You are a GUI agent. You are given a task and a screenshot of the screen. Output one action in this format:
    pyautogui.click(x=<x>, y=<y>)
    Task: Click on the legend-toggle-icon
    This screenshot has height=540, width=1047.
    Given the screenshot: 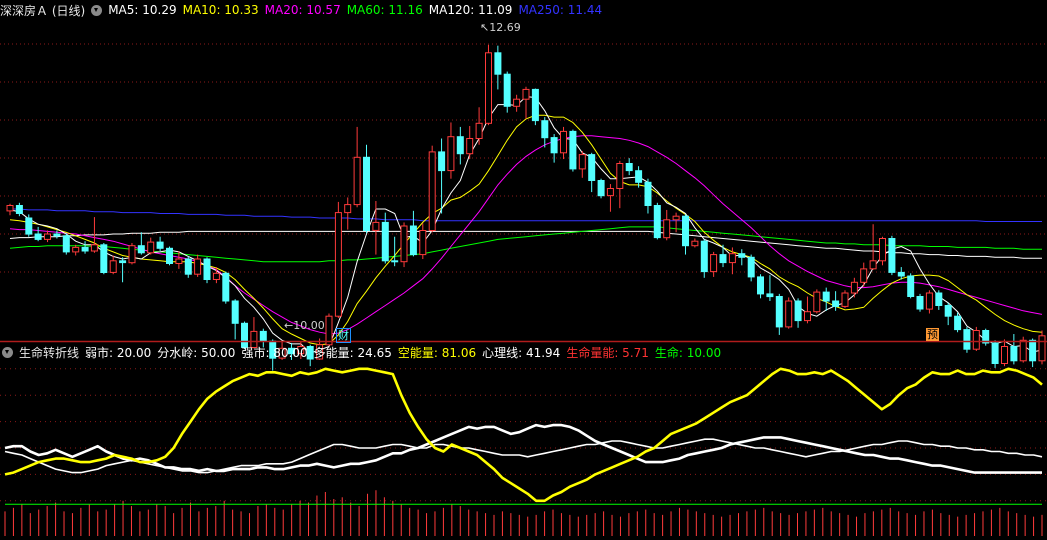 What is the action you would take?
    pyautogui.click(x=97, y=10)
    